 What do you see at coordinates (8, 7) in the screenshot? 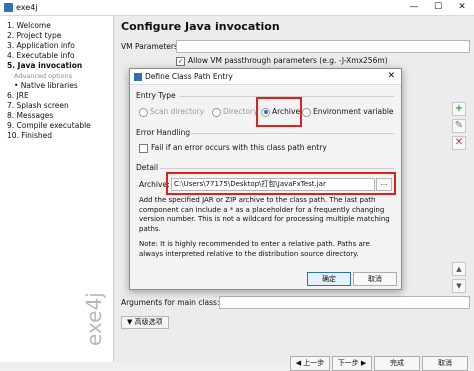
I see `app-icon` at bounding box center [8, 7].